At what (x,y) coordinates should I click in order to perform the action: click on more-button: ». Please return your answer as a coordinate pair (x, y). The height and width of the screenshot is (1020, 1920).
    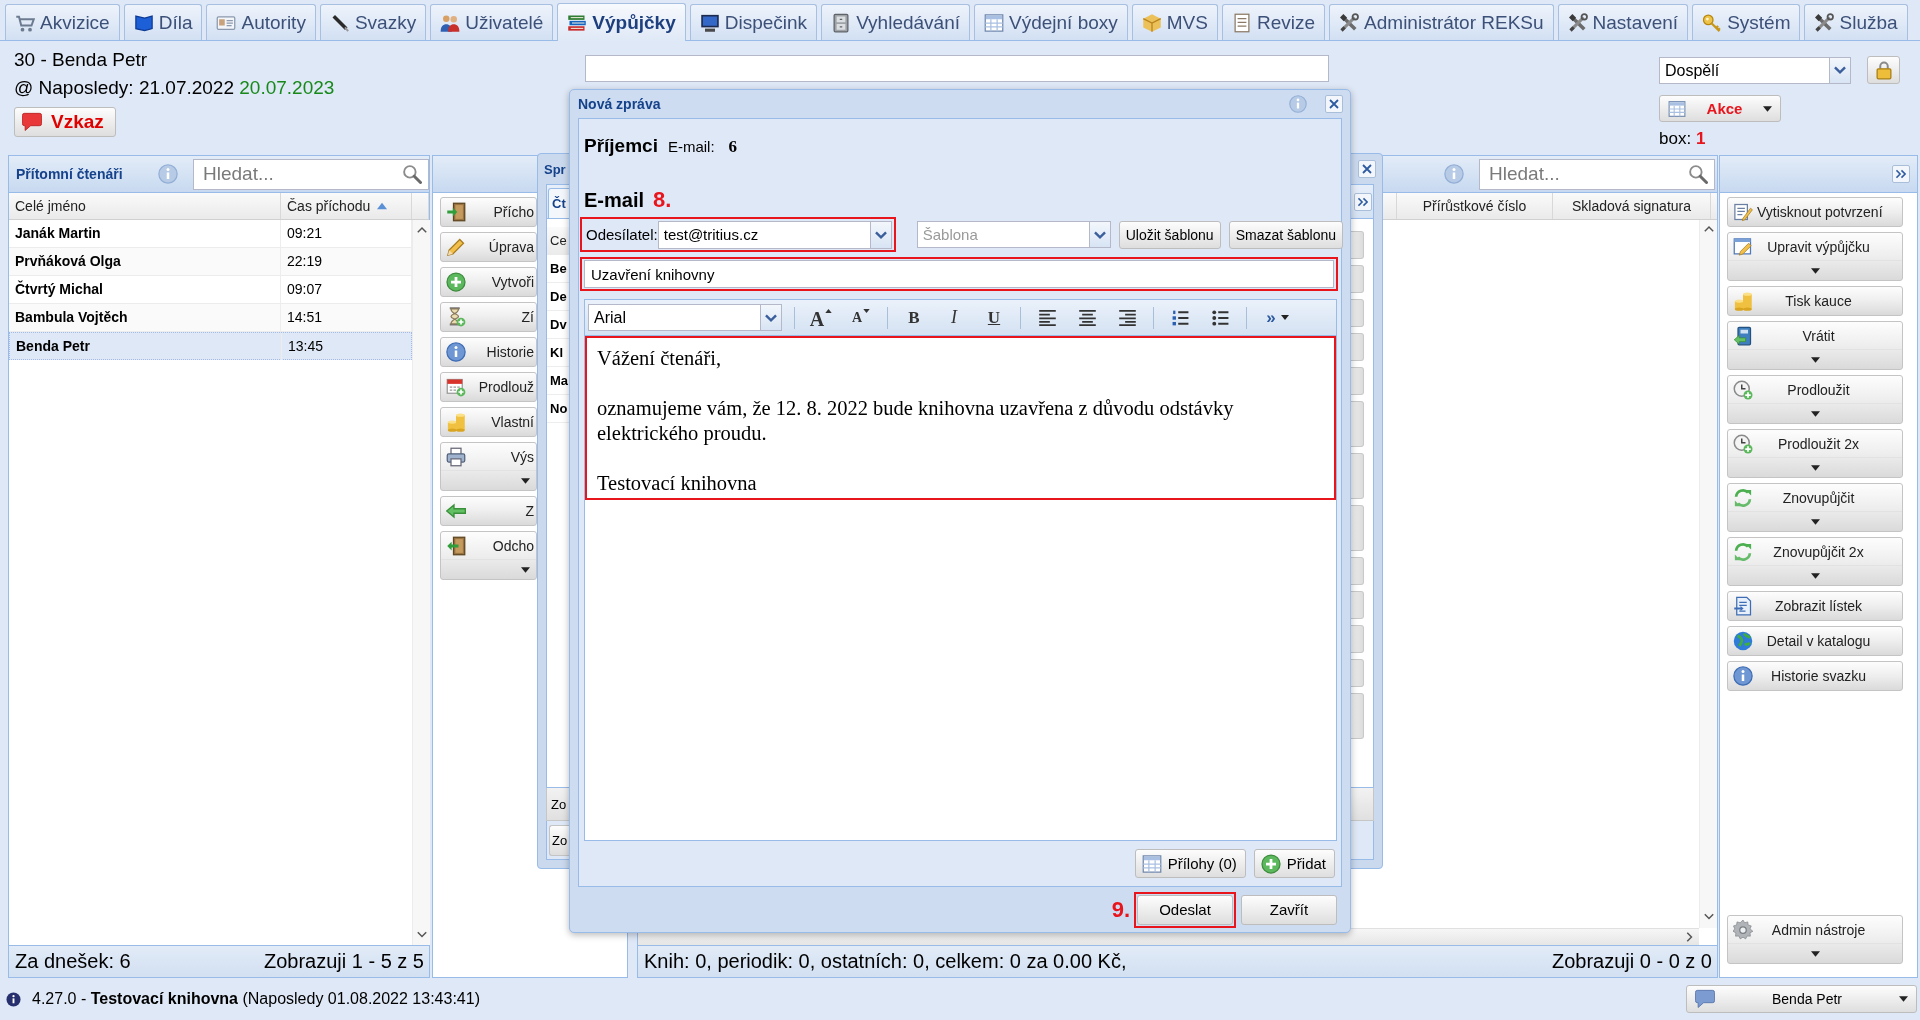
    Looking at the image, I should click on (1277, 317).